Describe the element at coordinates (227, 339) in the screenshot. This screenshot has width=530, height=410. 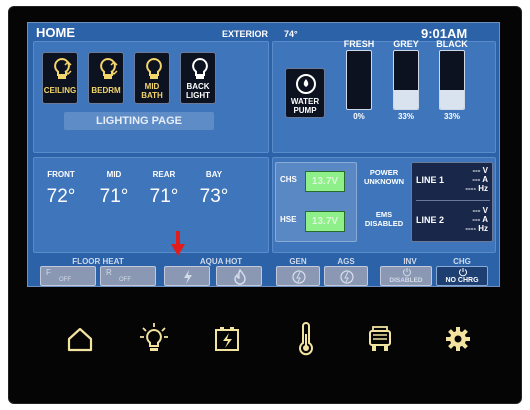
I see `battery-icon` at that location.